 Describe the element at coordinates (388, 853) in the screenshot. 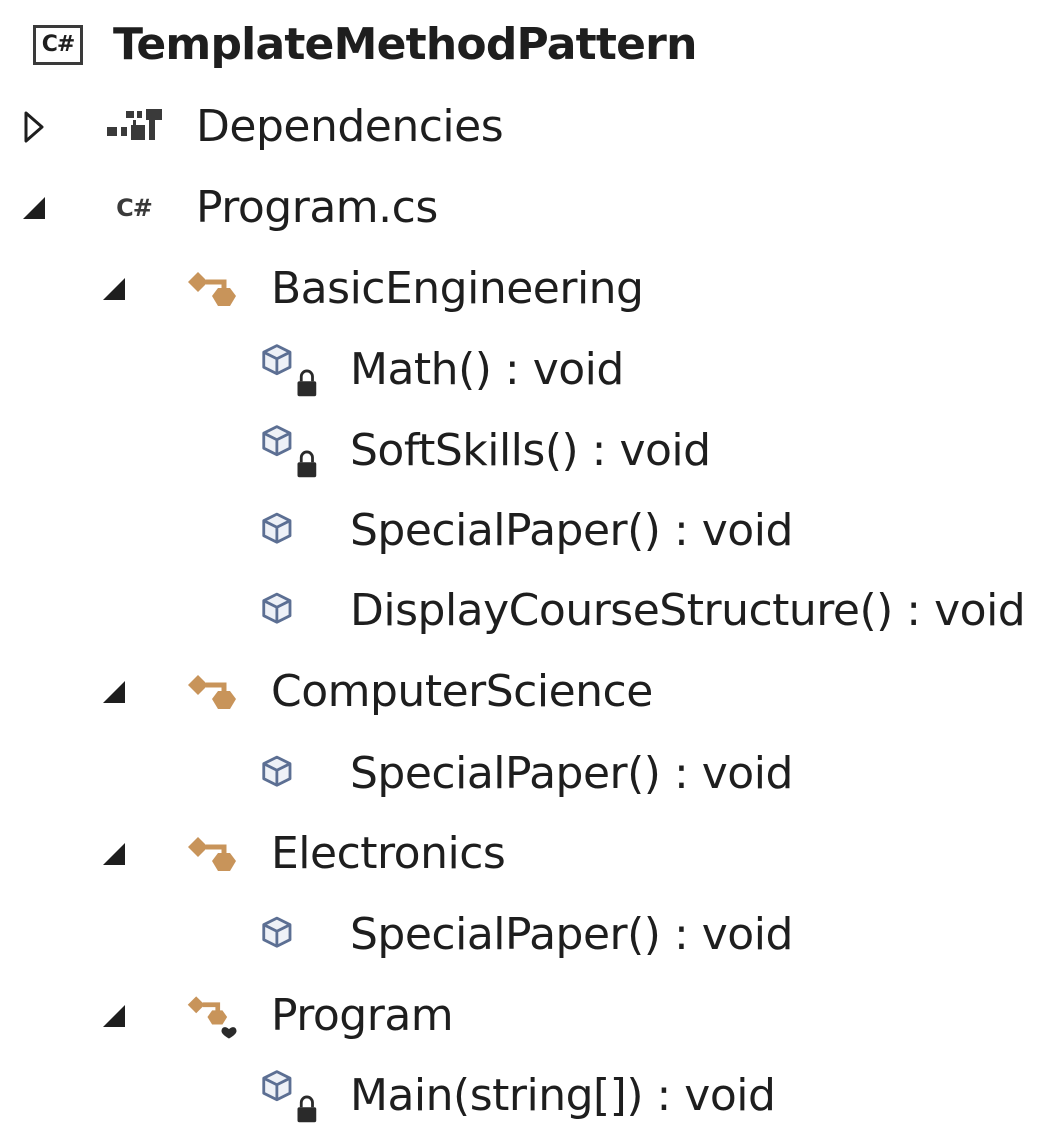

I see `class-label: Electronics` at that location.